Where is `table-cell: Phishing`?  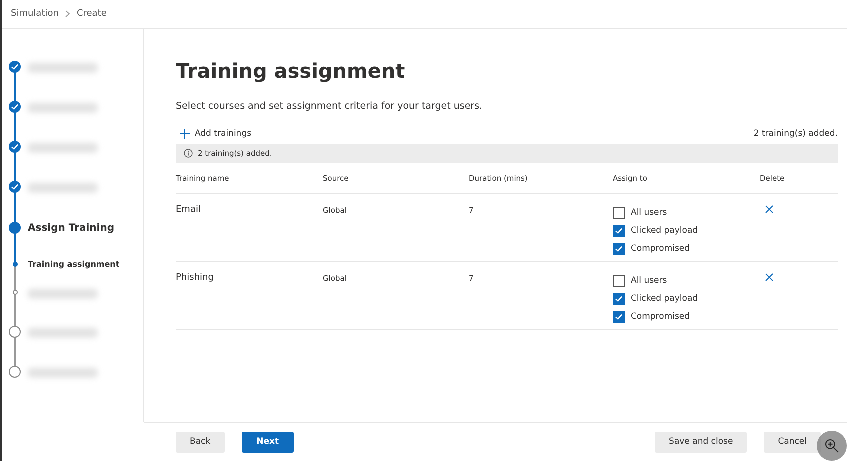
table-cell: Phishing is located at coordinates (249, 296).